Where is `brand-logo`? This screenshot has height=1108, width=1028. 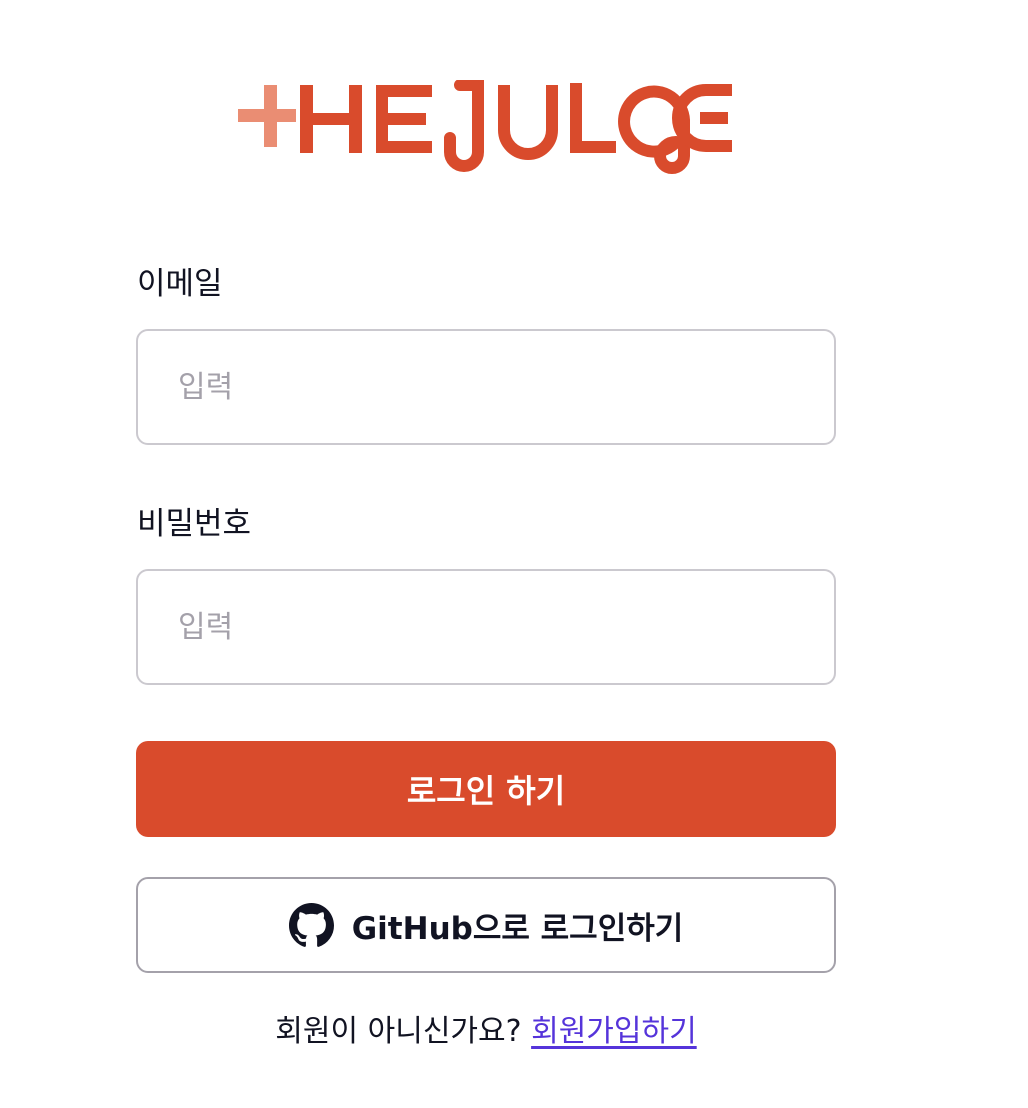 brand-logo is located at coordinates (486, 128).